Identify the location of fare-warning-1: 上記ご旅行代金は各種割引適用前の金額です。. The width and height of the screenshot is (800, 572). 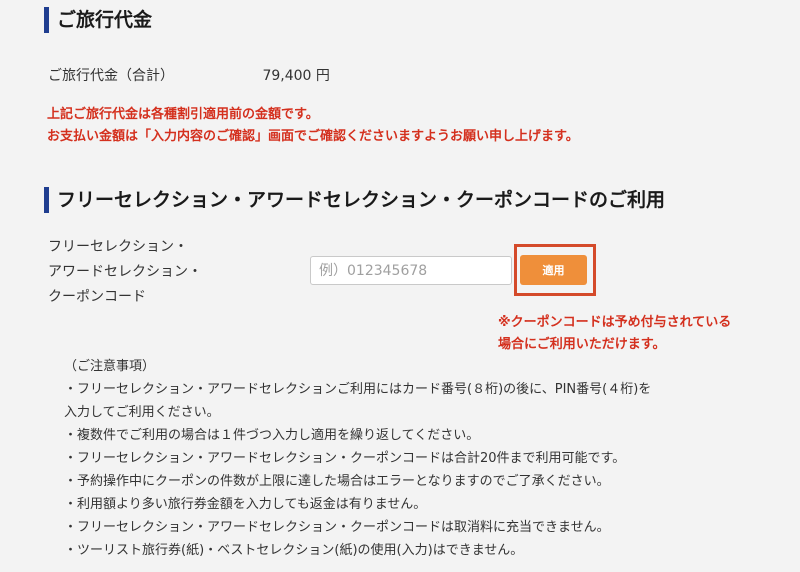
(183, 114).